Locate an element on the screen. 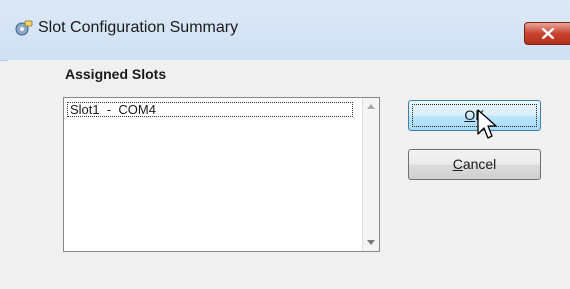 The image size is (570, 289). scroll-down-button is located at coordinates (371, 242).